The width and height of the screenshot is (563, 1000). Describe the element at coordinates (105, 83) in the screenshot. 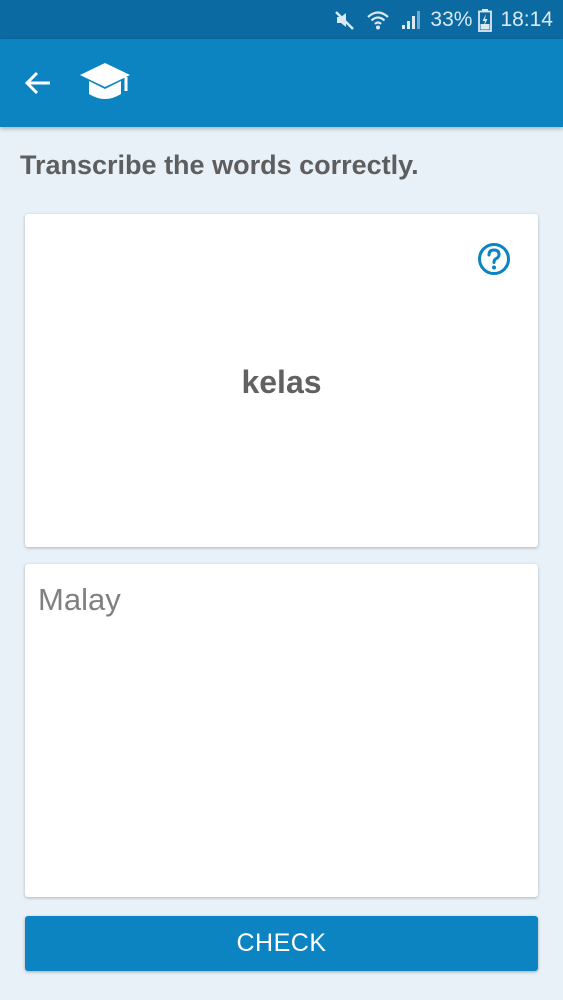

I see `graduation-cap-icon` at that location.